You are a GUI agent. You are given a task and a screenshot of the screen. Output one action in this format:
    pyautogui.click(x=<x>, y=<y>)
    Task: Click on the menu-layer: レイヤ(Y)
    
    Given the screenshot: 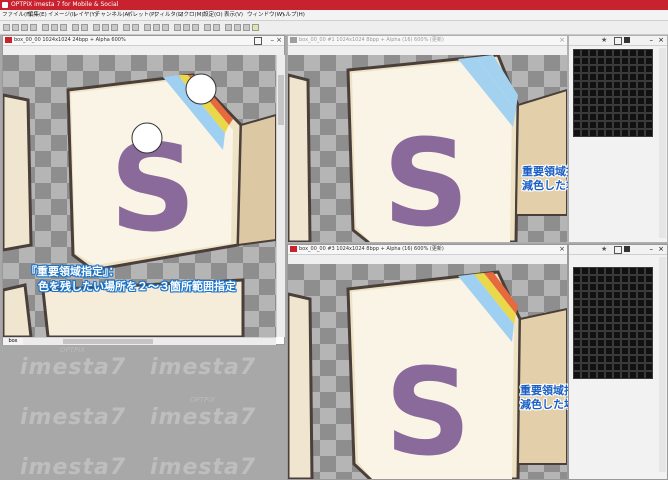 What is the action you would take?
    pyautogui.click(x=85, y=15)
    